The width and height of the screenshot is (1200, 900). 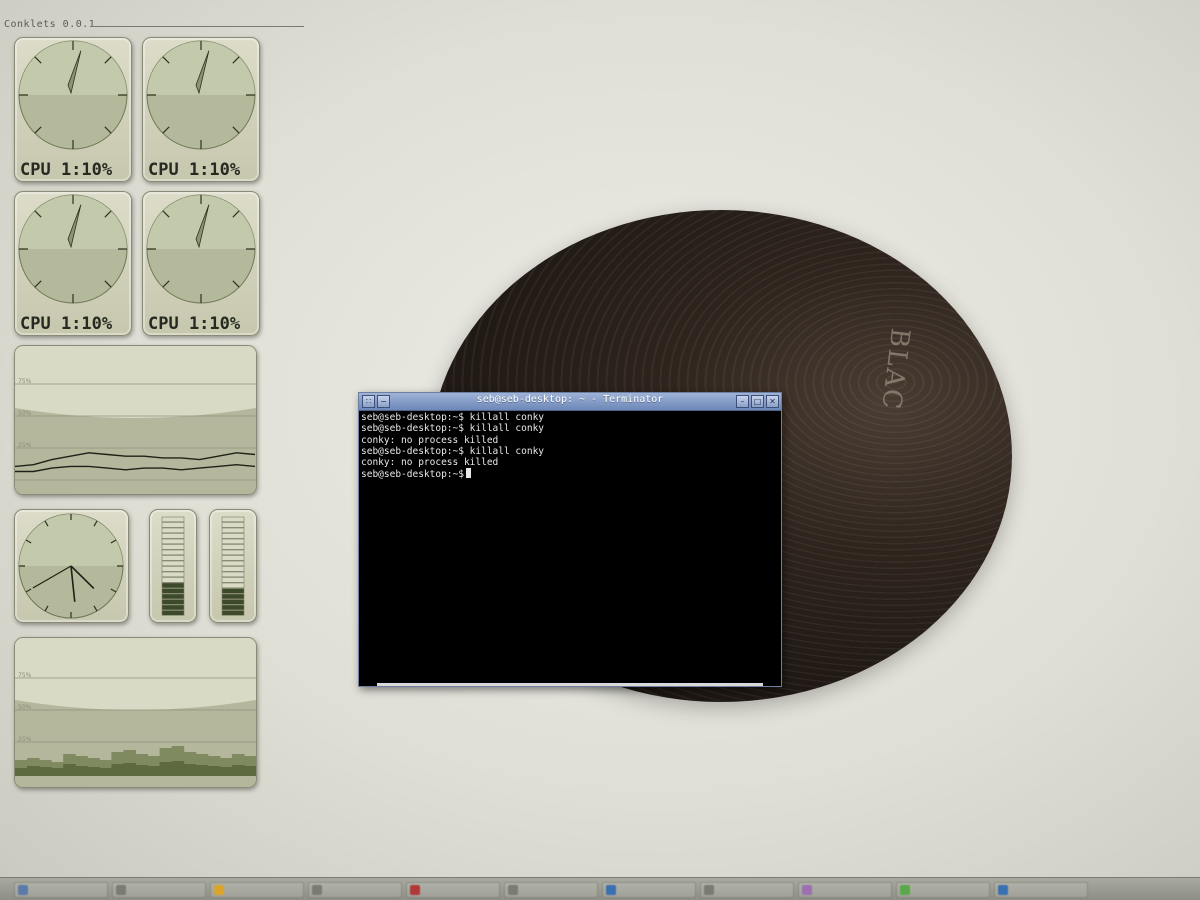 I want to click on terminal-scrollbar, so click(x=570, y=684).